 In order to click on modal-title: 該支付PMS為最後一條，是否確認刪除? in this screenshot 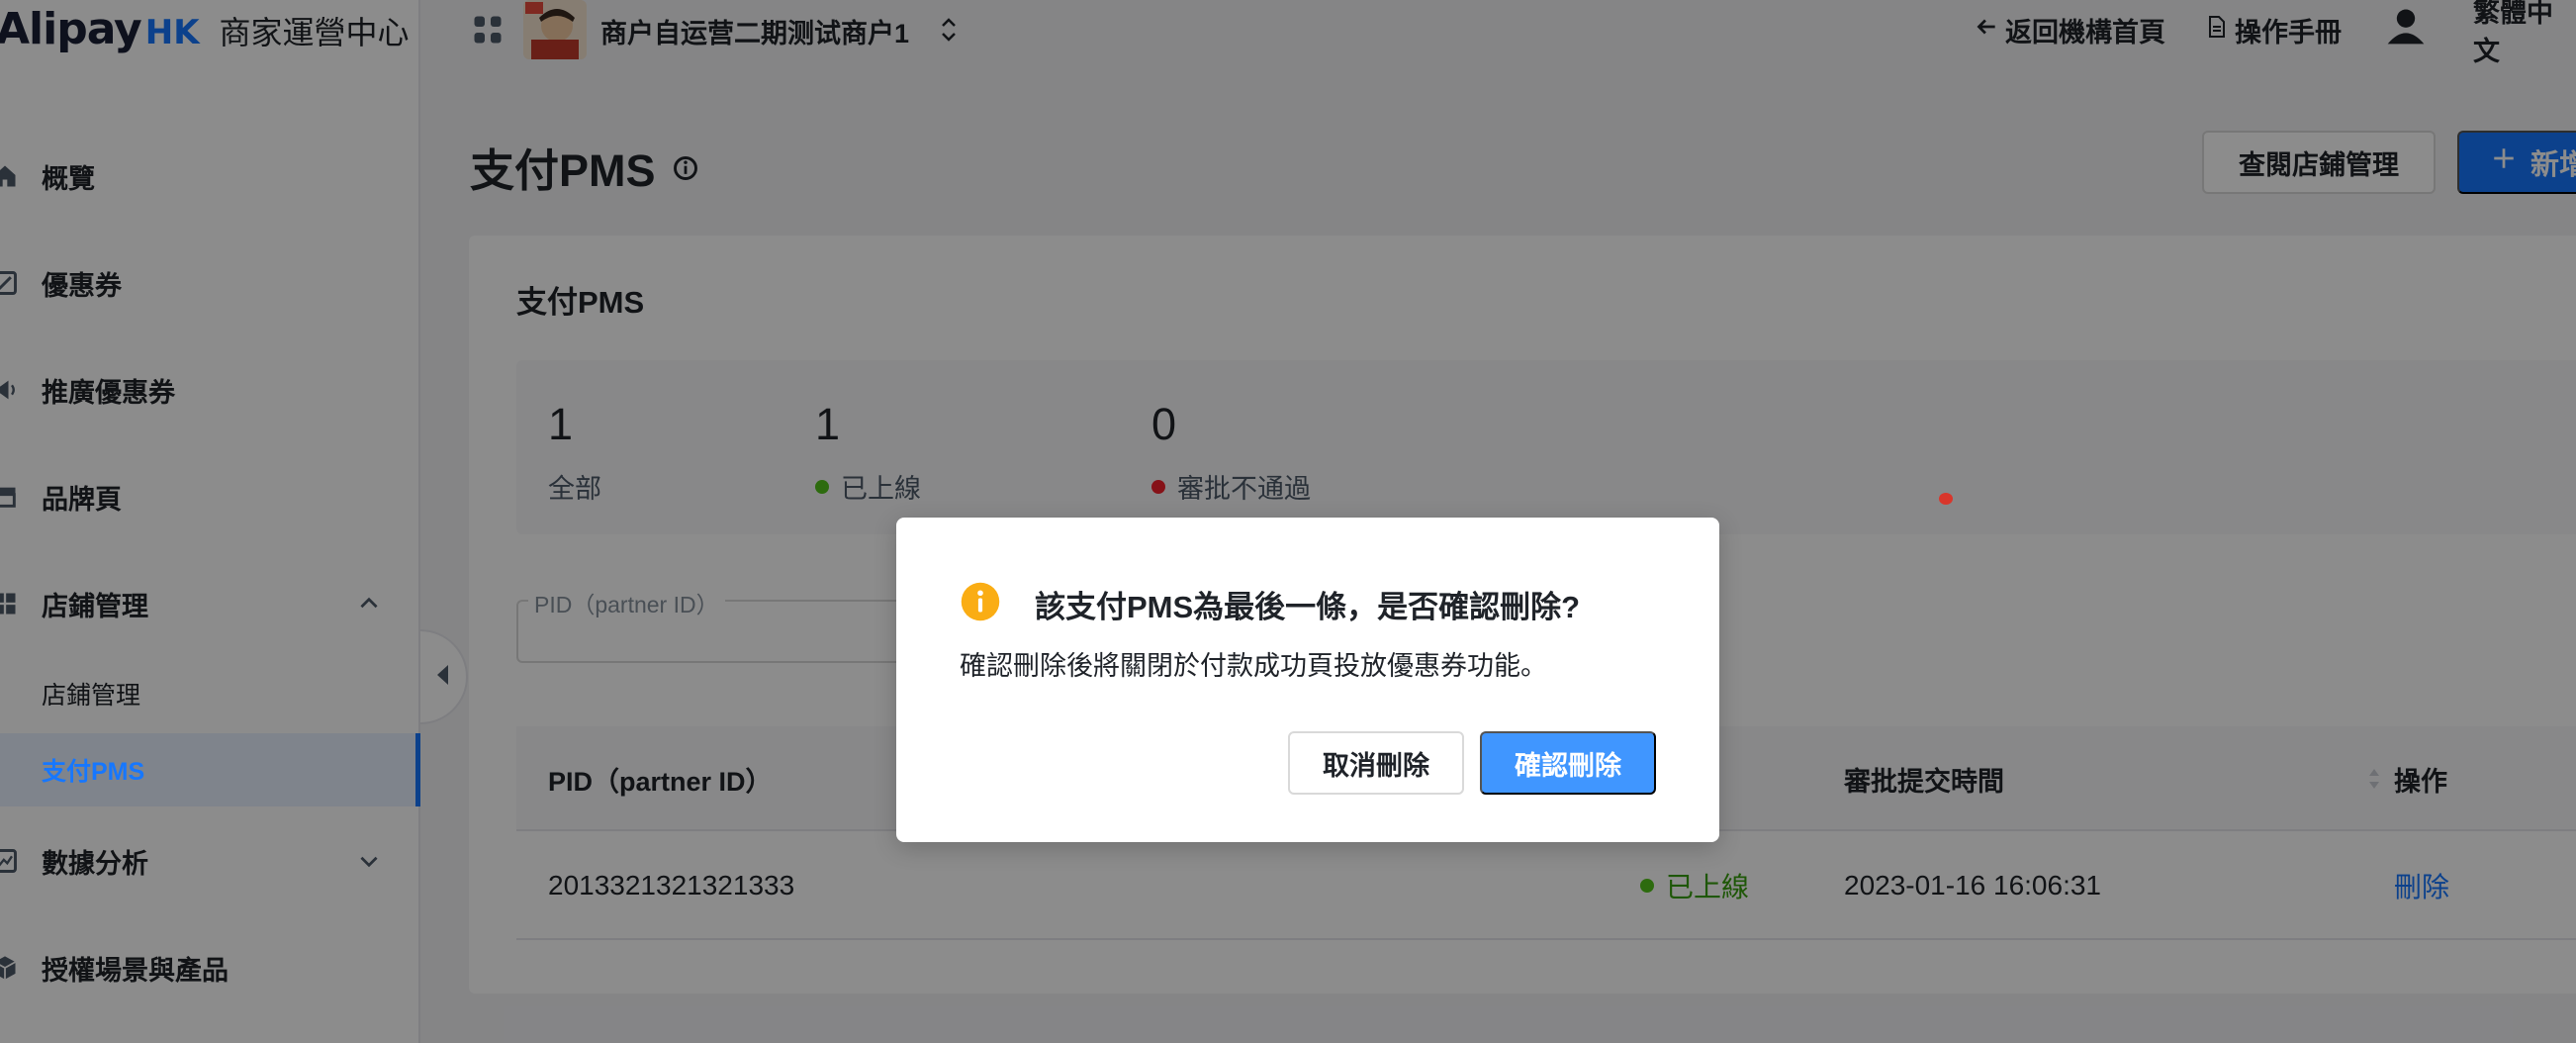, I will do `click(1308, 607)`.